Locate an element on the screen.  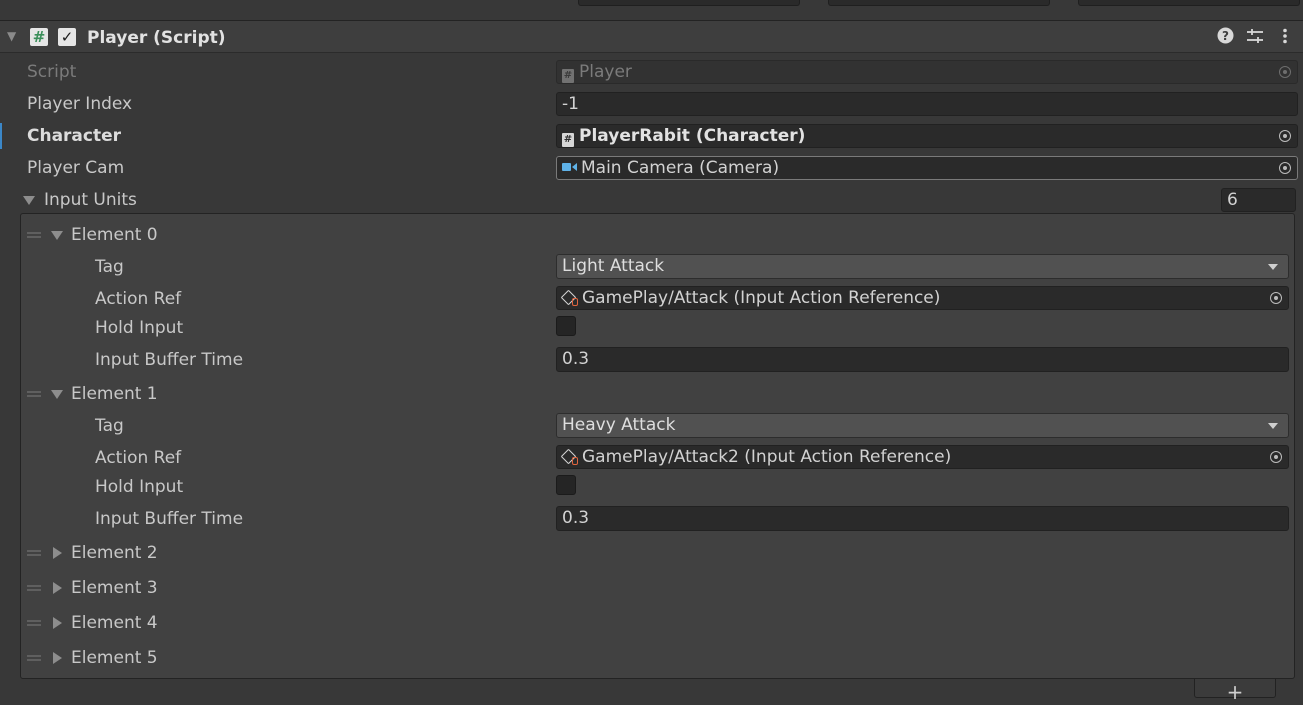
player-index-input: -1 is located at coordinates (927, 104).